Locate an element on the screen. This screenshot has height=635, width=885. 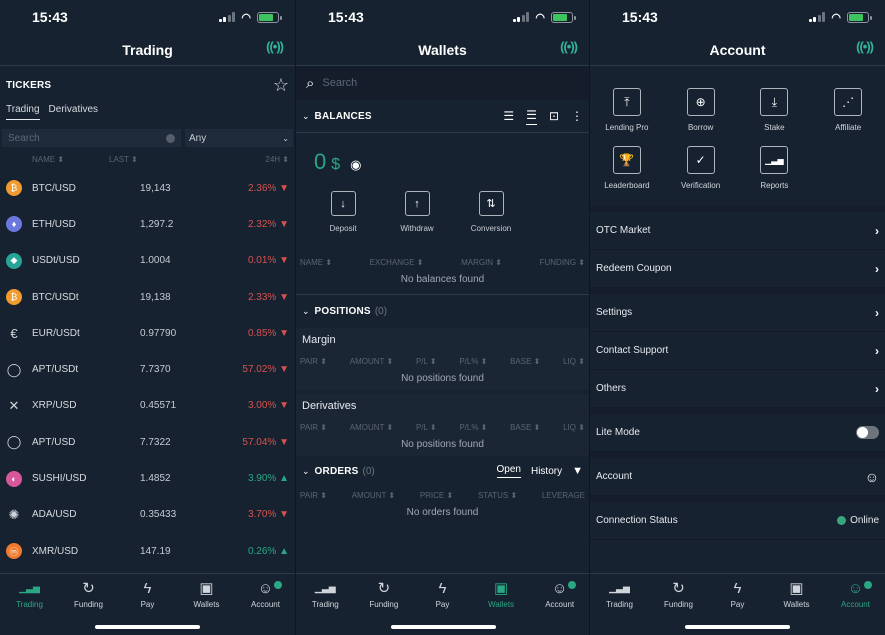
column-header: STATUS ⬍ is located at coordinates (497, 495).